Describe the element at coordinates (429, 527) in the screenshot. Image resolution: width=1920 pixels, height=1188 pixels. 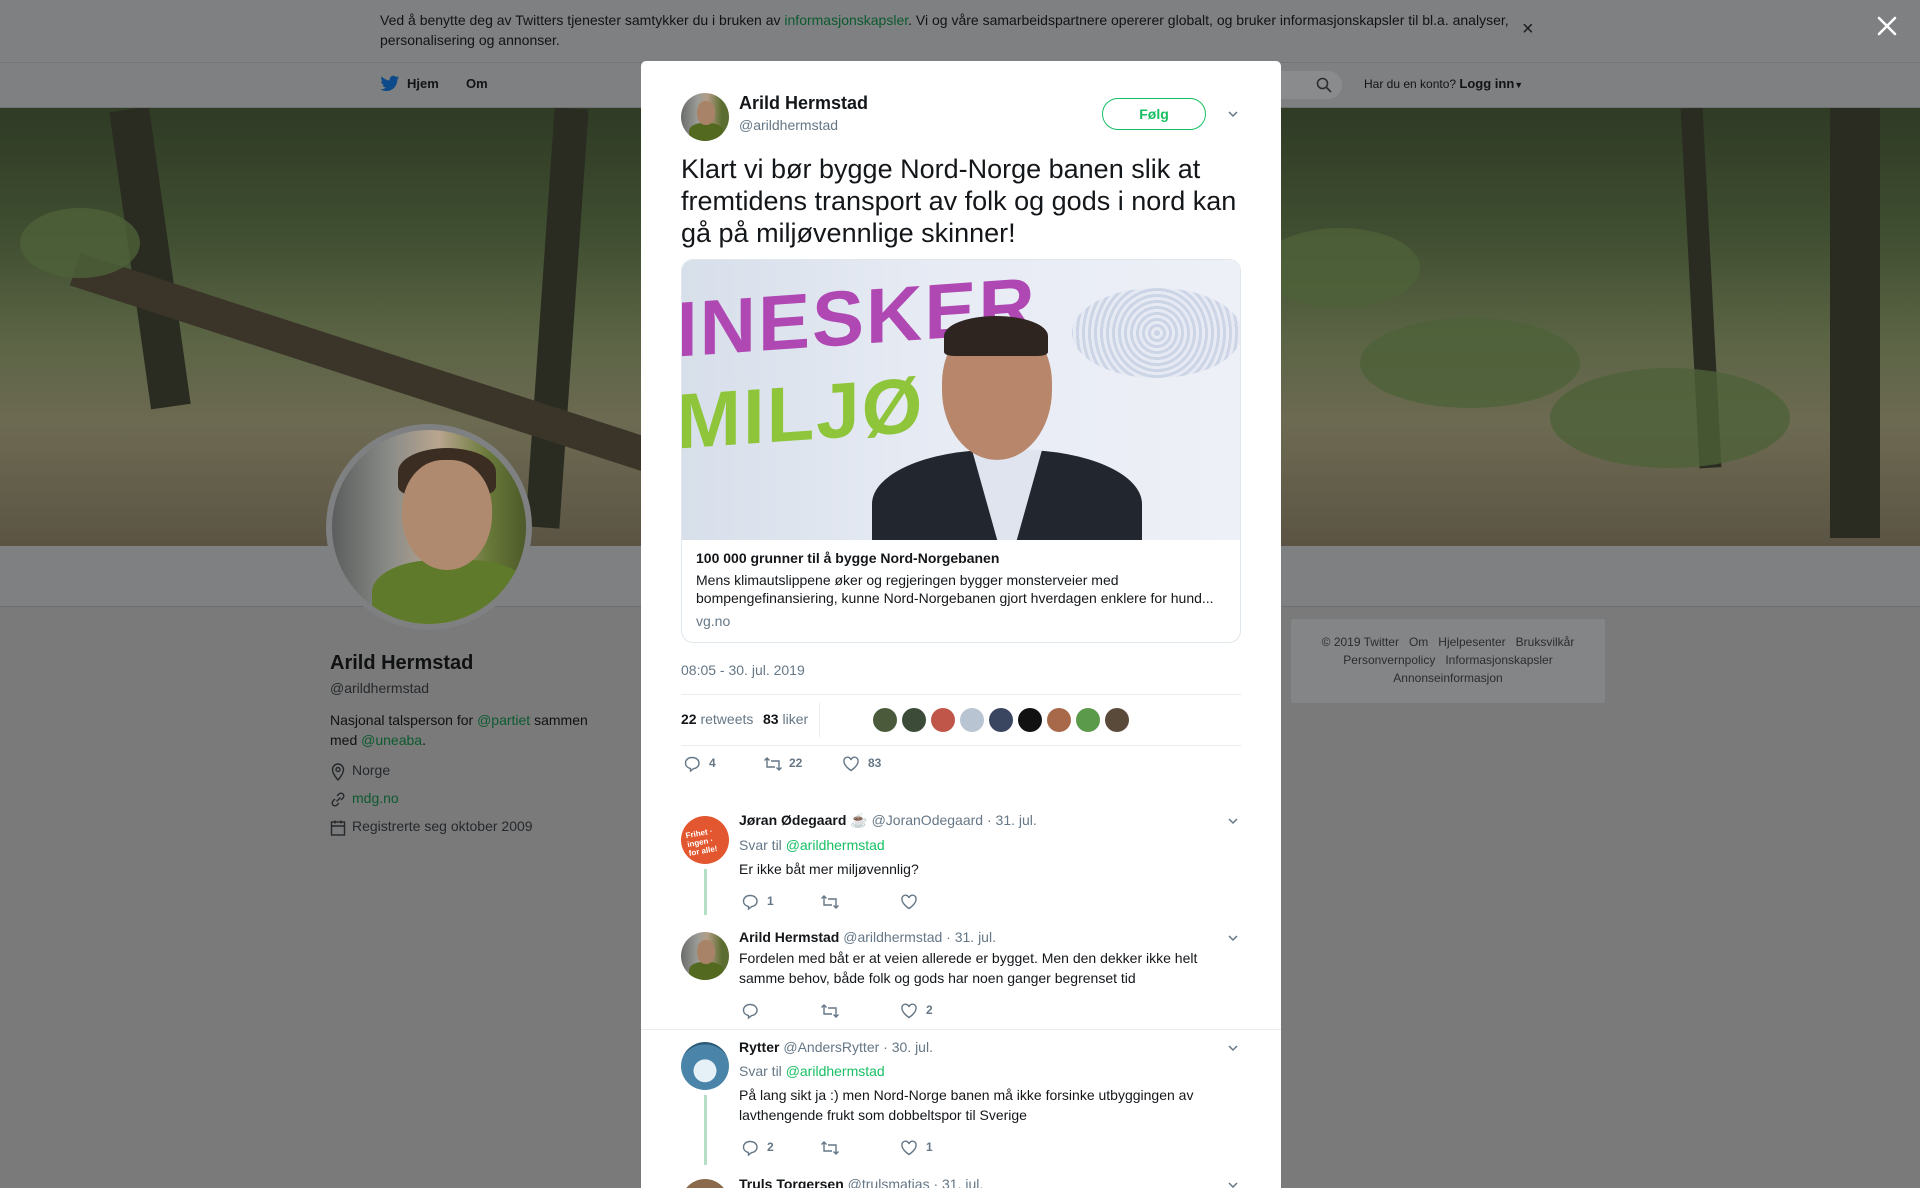
I see `profile-avatar` at that location.